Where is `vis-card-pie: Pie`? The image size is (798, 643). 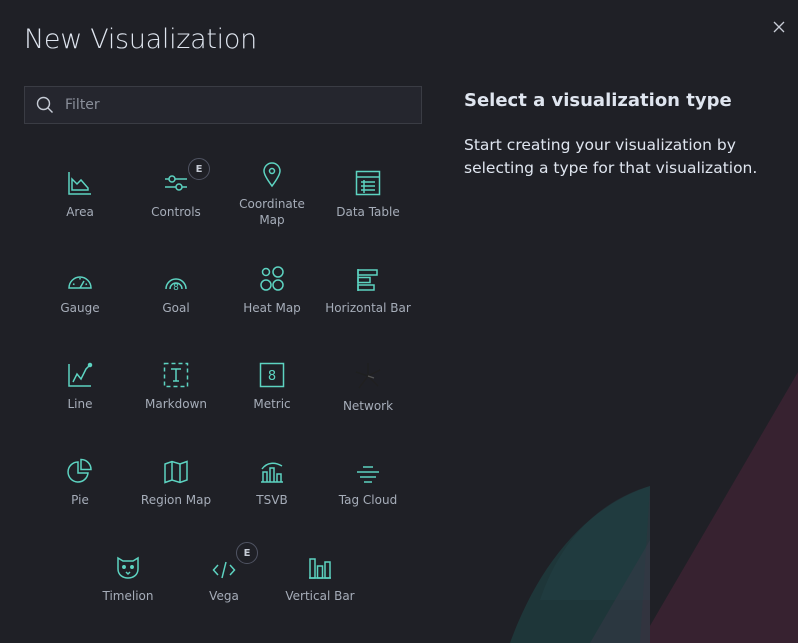 vis-card-pie: Pie is located at coordinates (80, 483).